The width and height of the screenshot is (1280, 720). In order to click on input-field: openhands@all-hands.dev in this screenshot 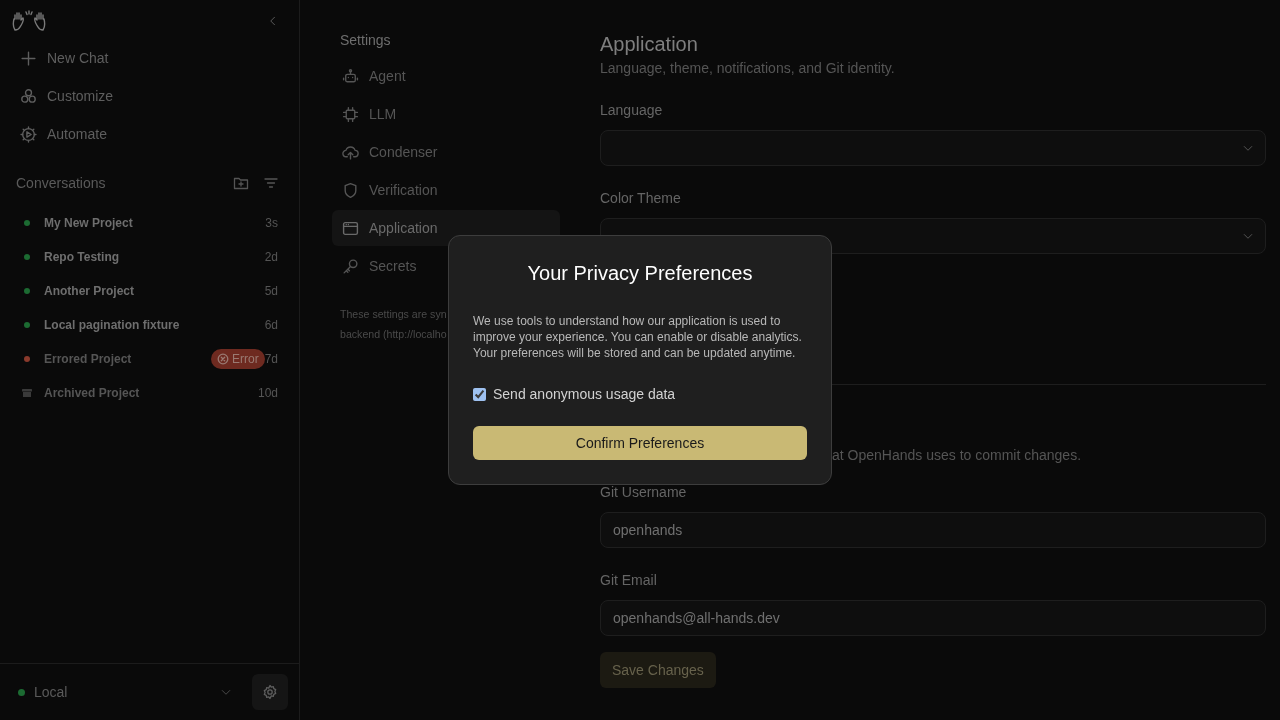, I will do `click(933, 618)`.